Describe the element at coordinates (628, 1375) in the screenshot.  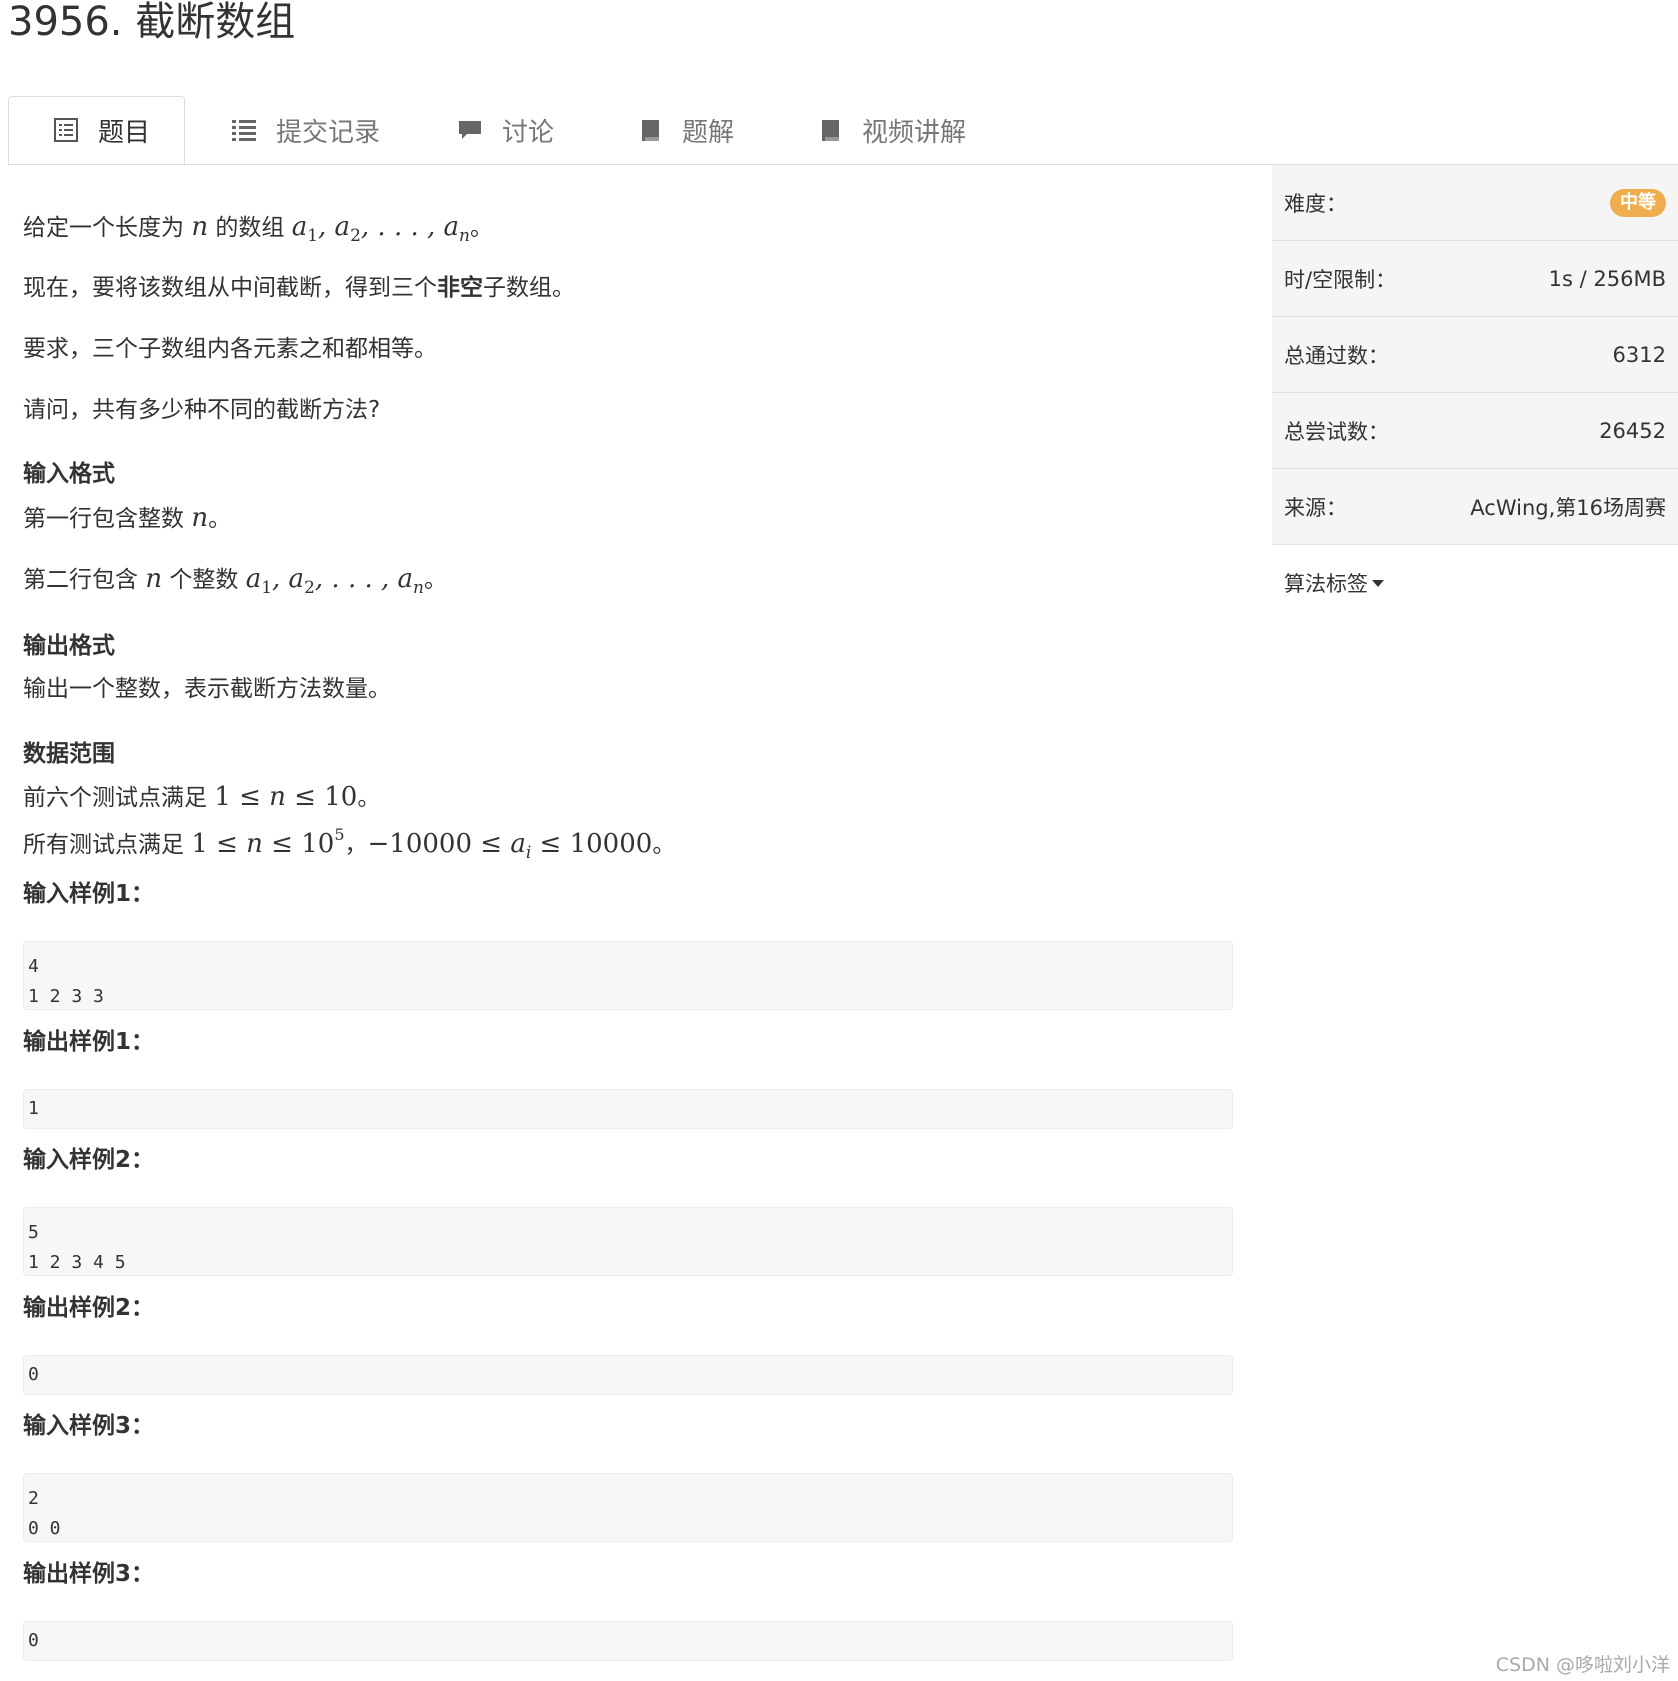
I see `sample-output-2: 0` at that location.